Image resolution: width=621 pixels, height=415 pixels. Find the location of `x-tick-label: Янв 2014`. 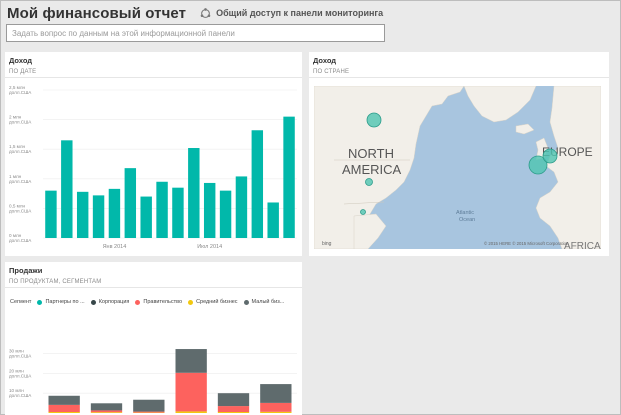

x-tick-label: Янв 2014 is located at coordinates (115, 247).